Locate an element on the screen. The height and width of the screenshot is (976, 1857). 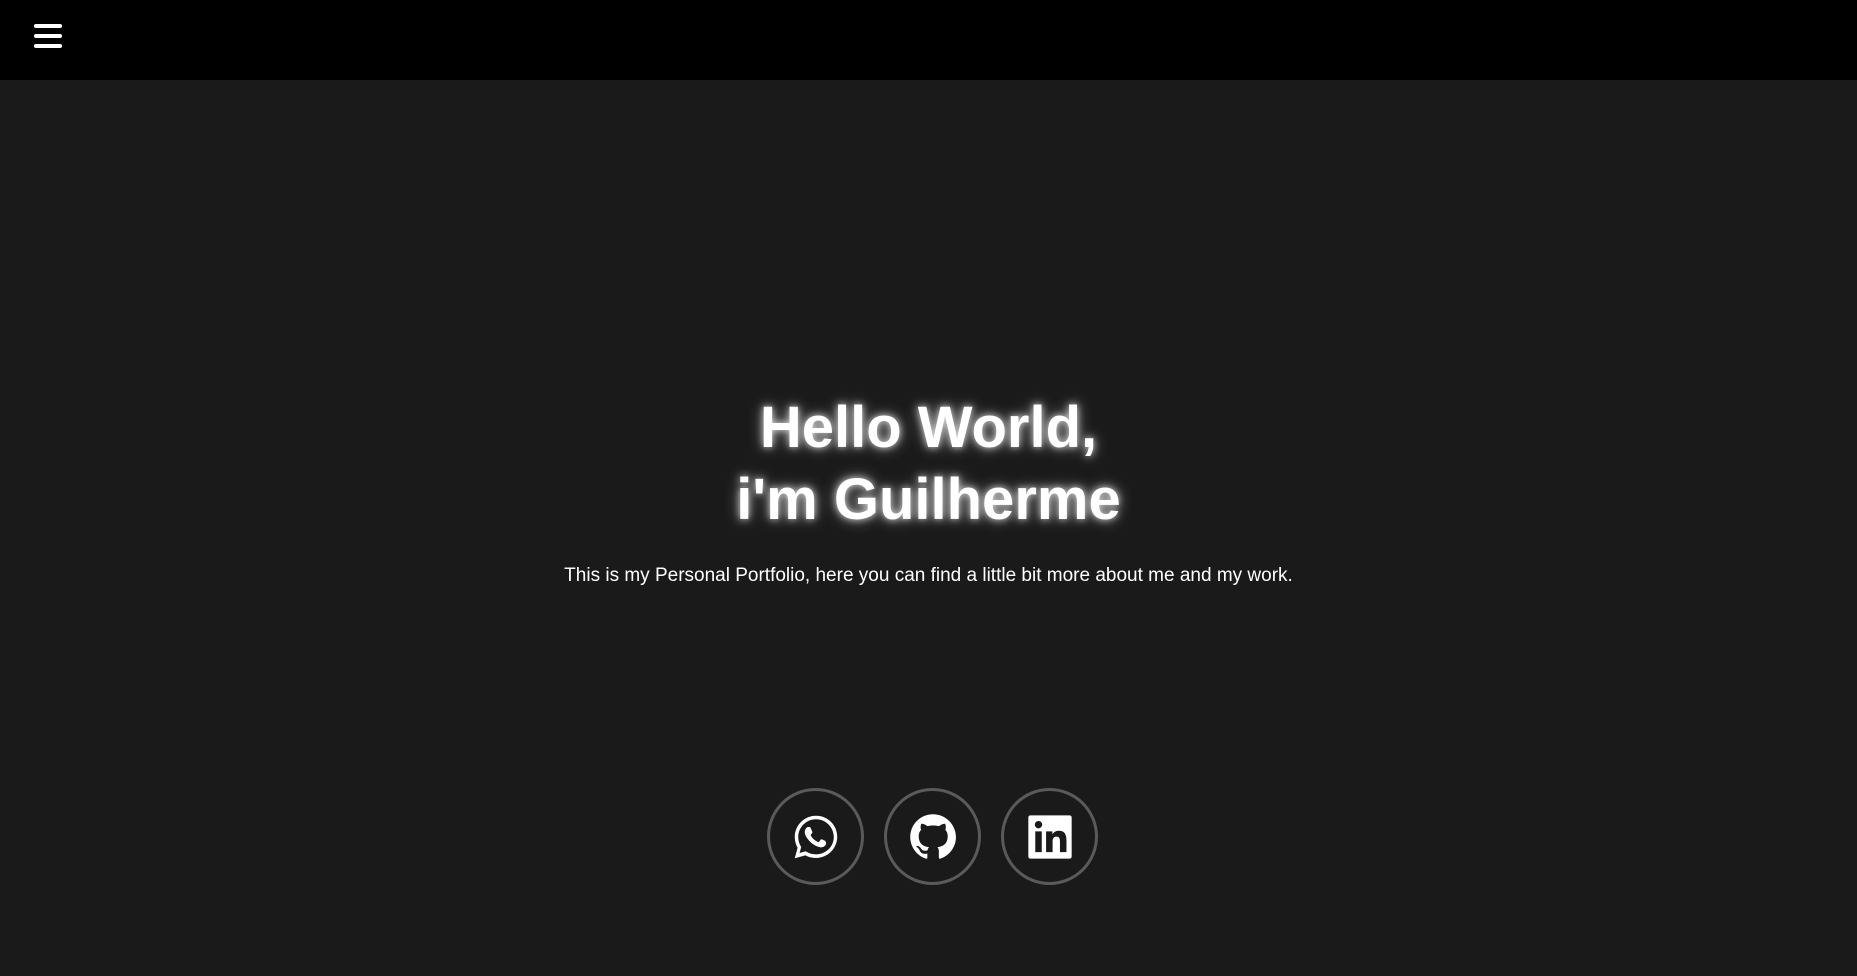
hamburger-menu-button is located at coordinates (48, 37).